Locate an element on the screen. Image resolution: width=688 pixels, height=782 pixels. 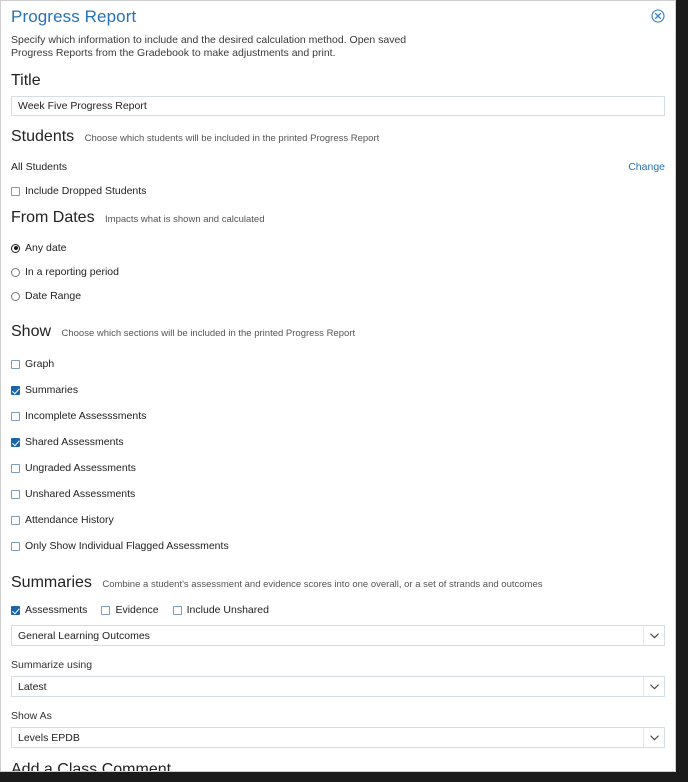
radio-any-date: Any date is located at coordinates (338, 248).